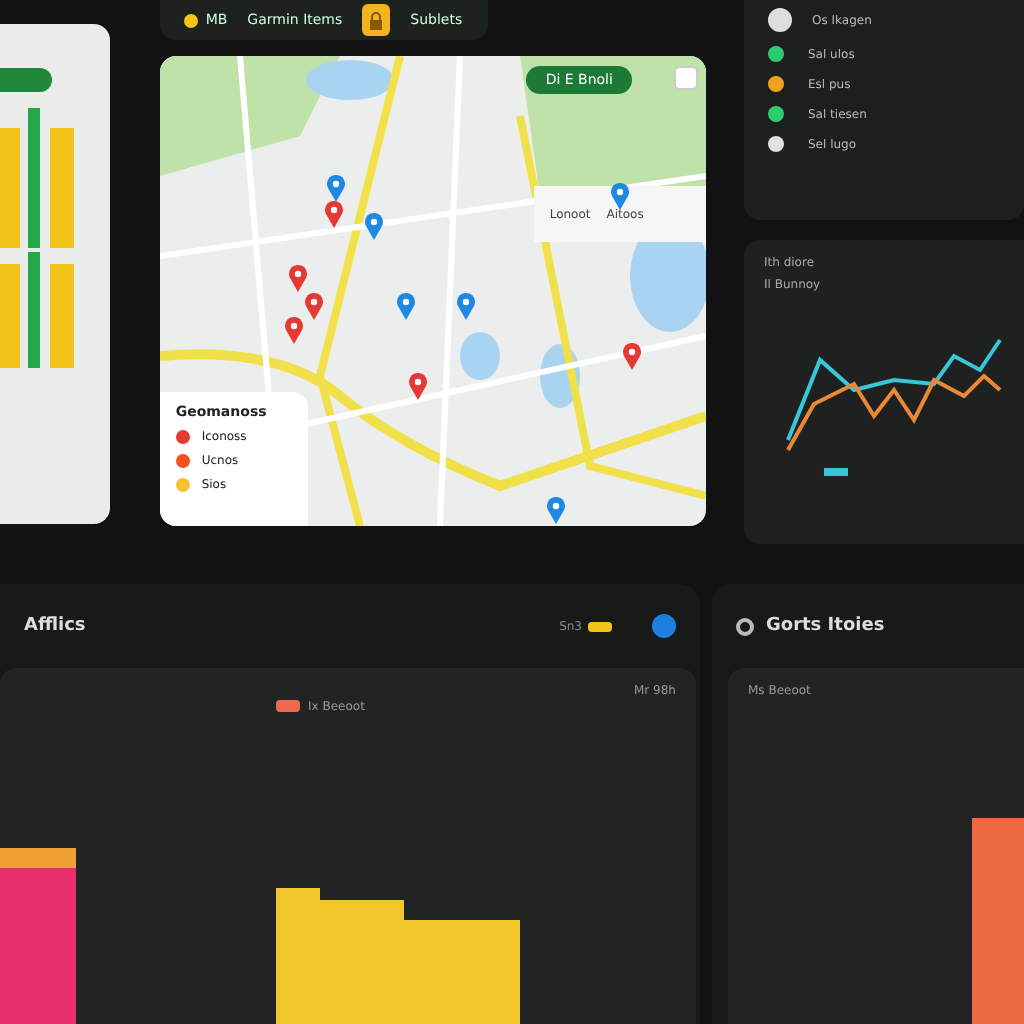 The height and width of the screenshot is (1024, 1024). I want to click on panel-title: Gorts Itoies, so click(825, 626).